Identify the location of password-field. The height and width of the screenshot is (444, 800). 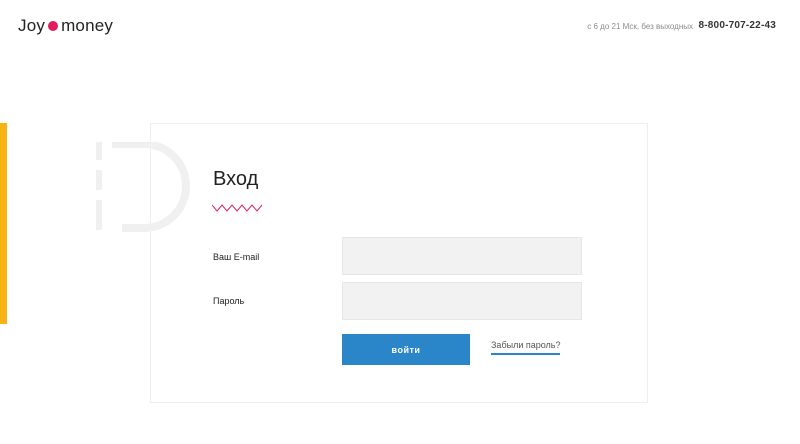
(462, 301).